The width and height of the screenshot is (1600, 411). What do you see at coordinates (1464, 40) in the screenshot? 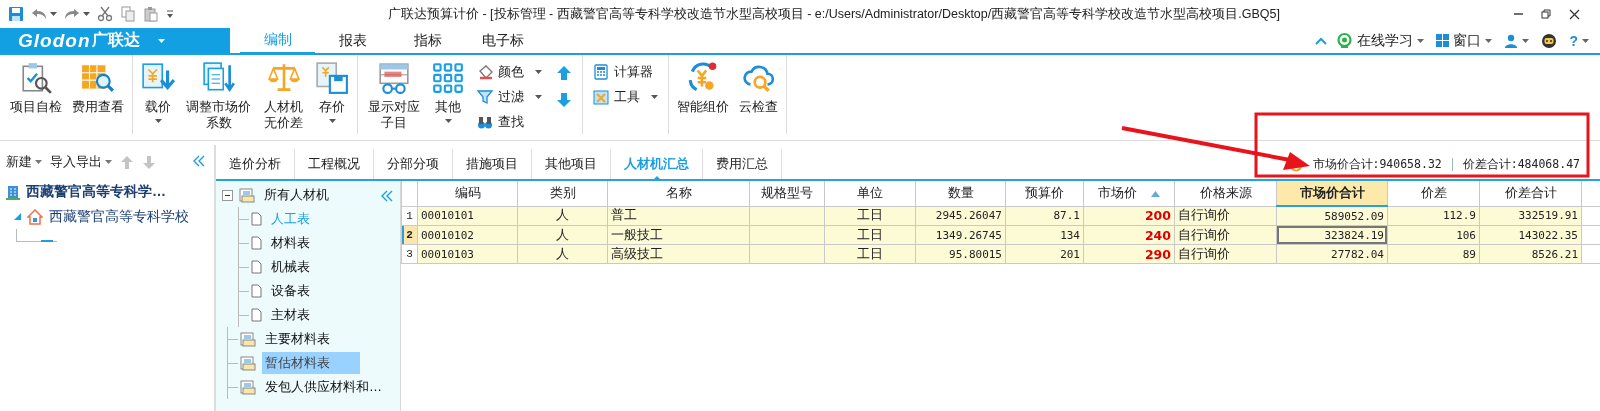
I see `window-menu-button: 窗口` at bounding box center [1464, 40].